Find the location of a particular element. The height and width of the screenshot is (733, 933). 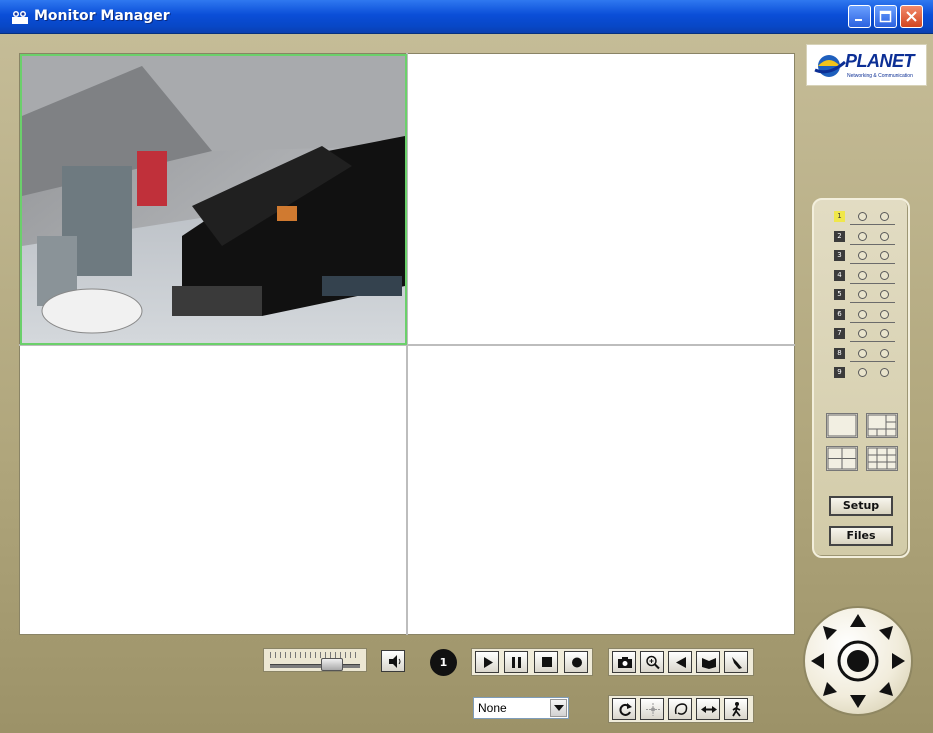

layout-1plus5-button is located at coordinates (882, 425).